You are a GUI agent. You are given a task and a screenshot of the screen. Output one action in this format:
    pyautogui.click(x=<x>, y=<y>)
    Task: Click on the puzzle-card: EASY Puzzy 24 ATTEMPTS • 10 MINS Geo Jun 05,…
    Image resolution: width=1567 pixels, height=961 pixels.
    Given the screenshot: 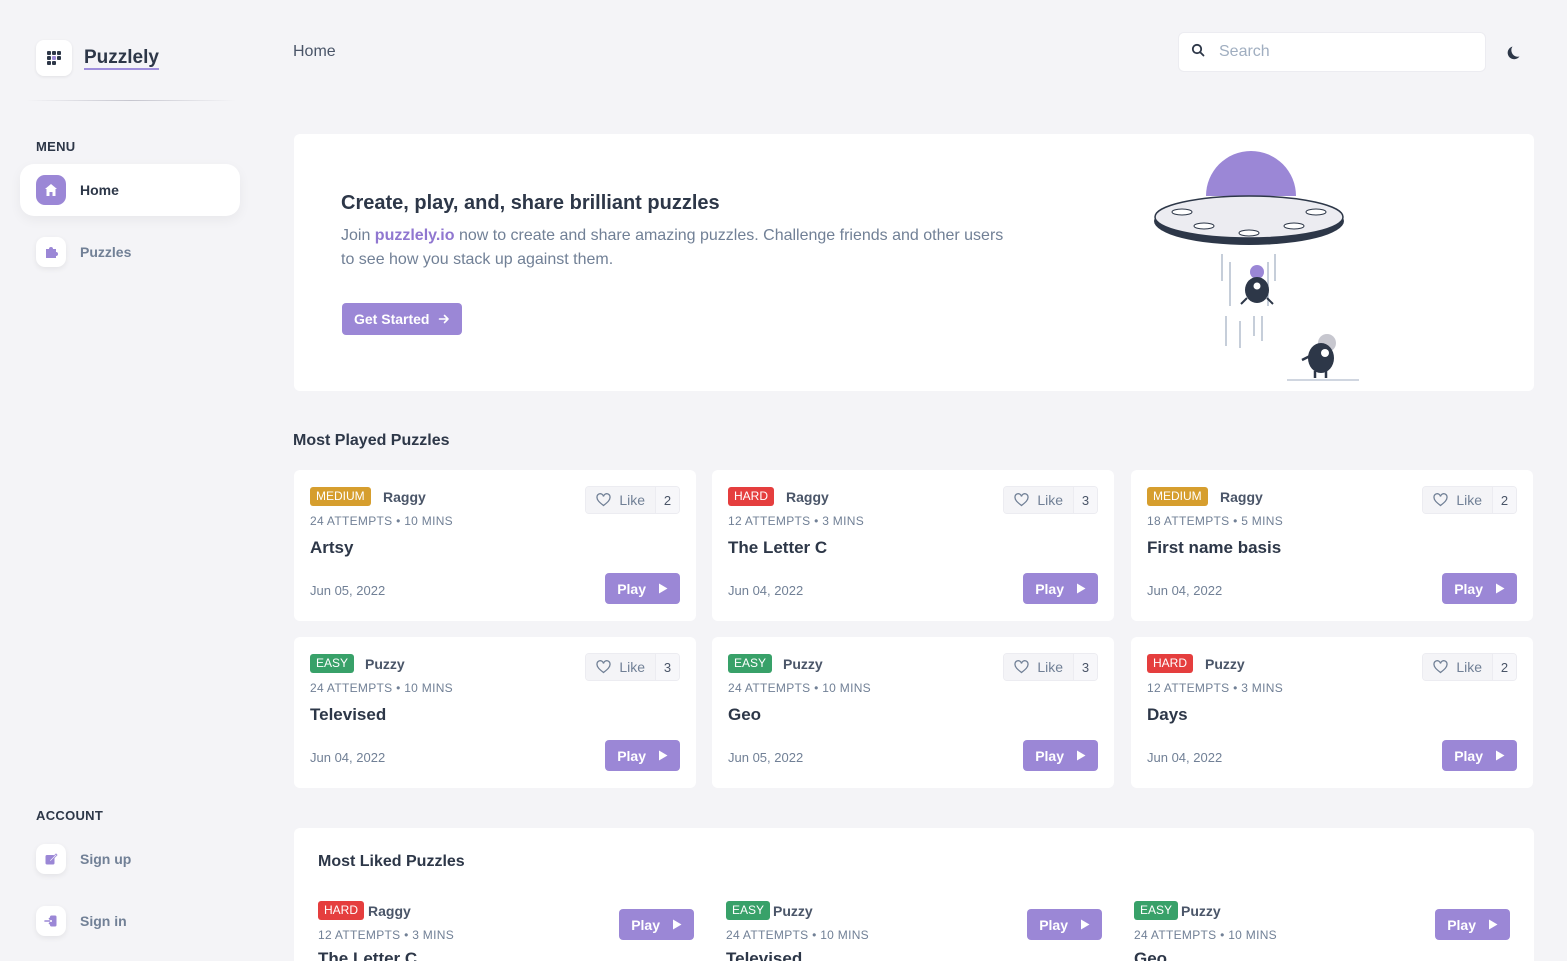 What is the action you would take?
    pyautogui.click(x=913, y=712)
    